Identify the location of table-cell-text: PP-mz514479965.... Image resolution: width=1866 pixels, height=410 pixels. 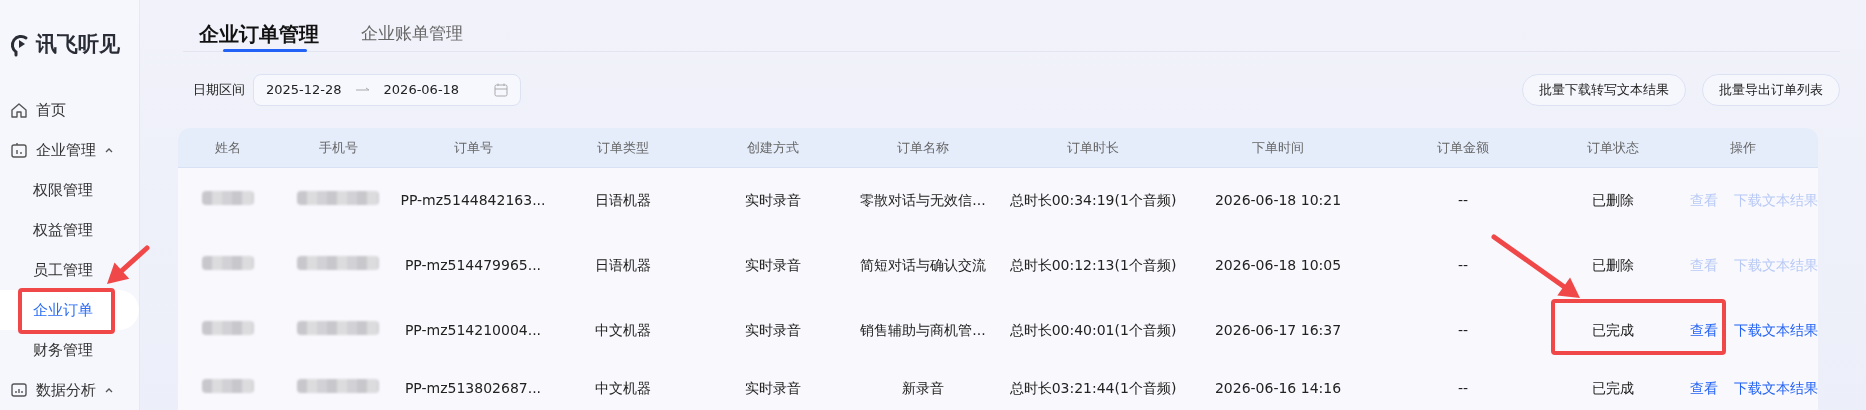
(473, 265).